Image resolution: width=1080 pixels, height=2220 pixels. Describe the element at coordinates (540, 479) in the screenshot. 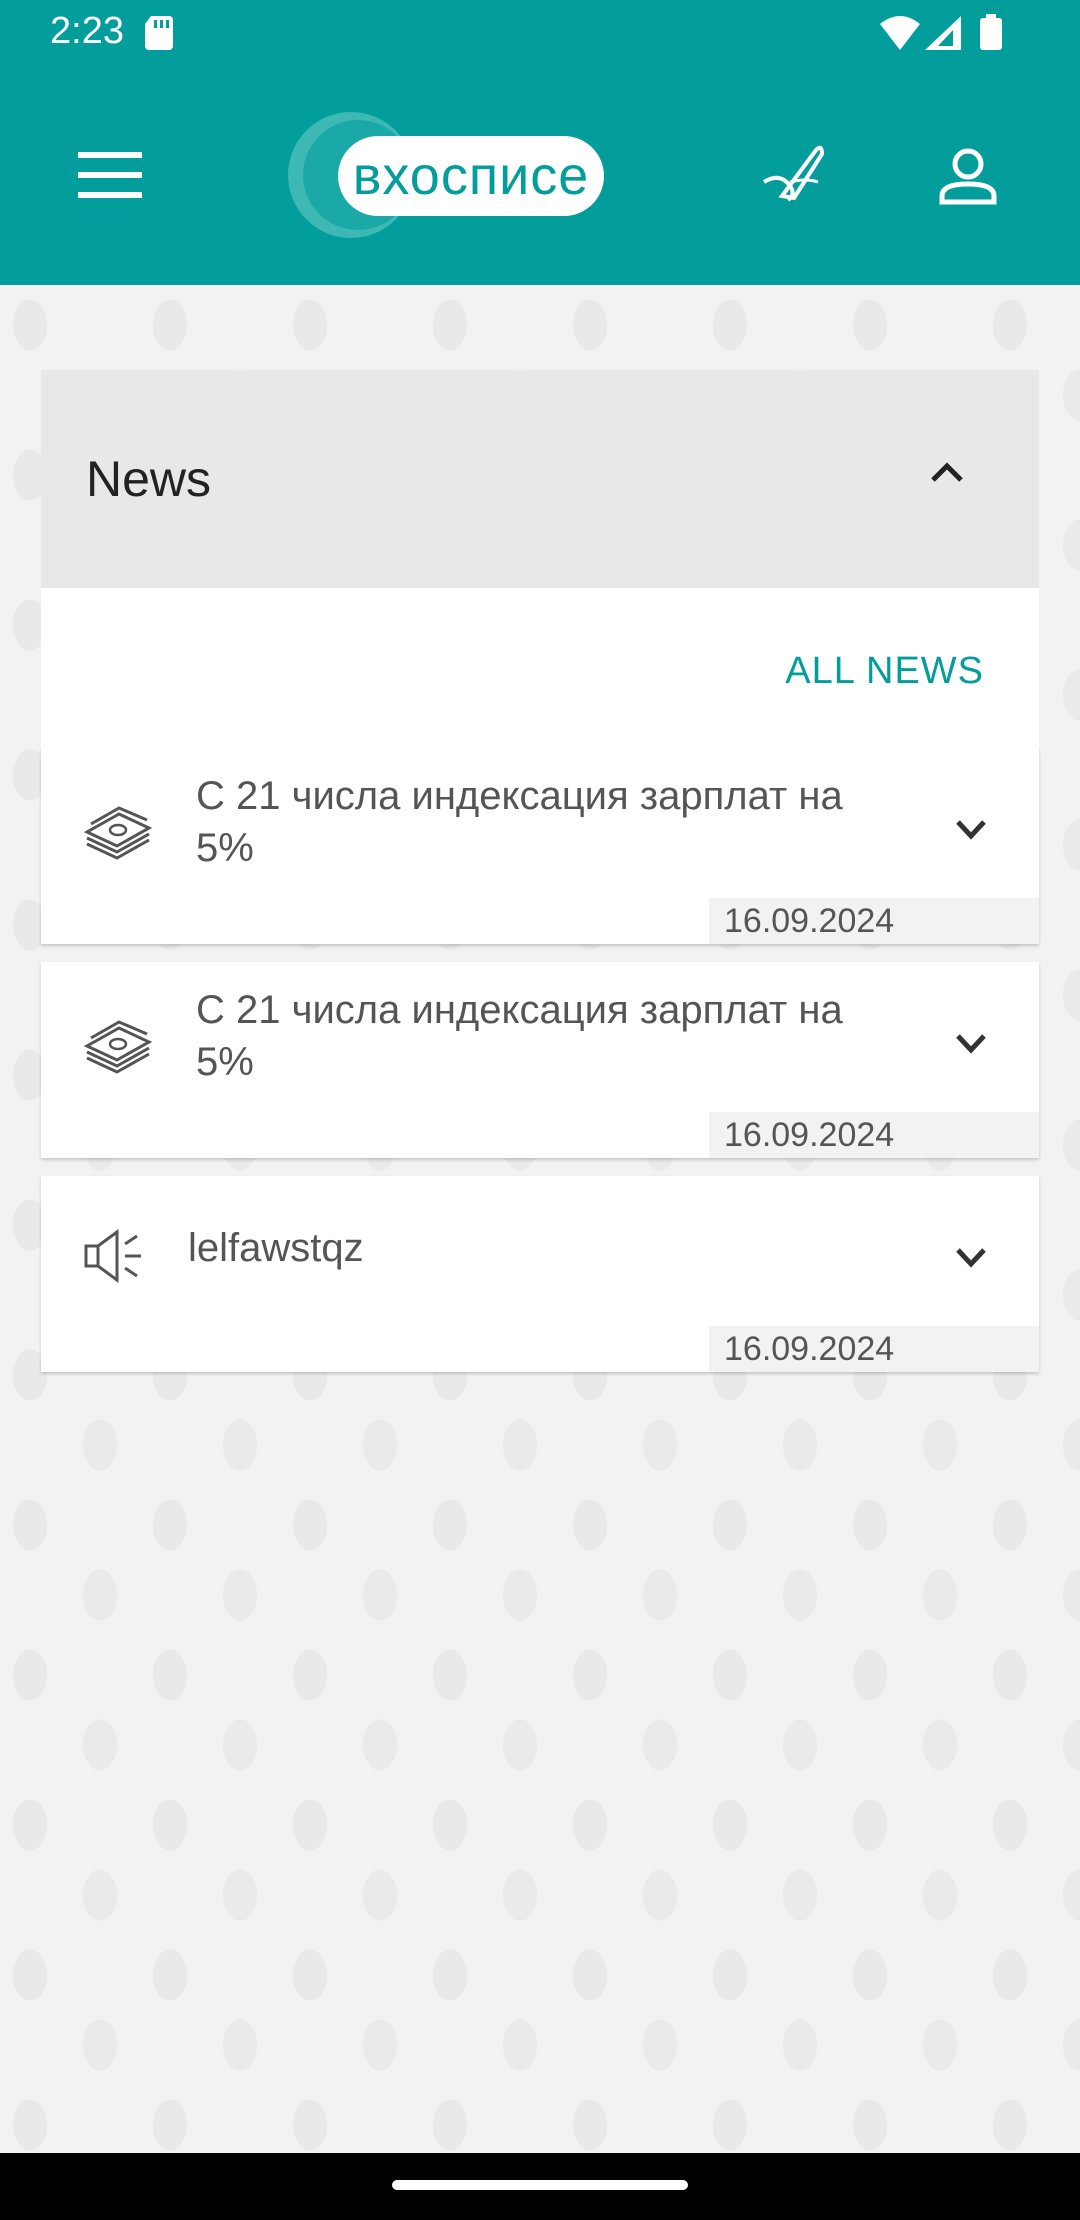

I see `news-section-header: News` at that location.